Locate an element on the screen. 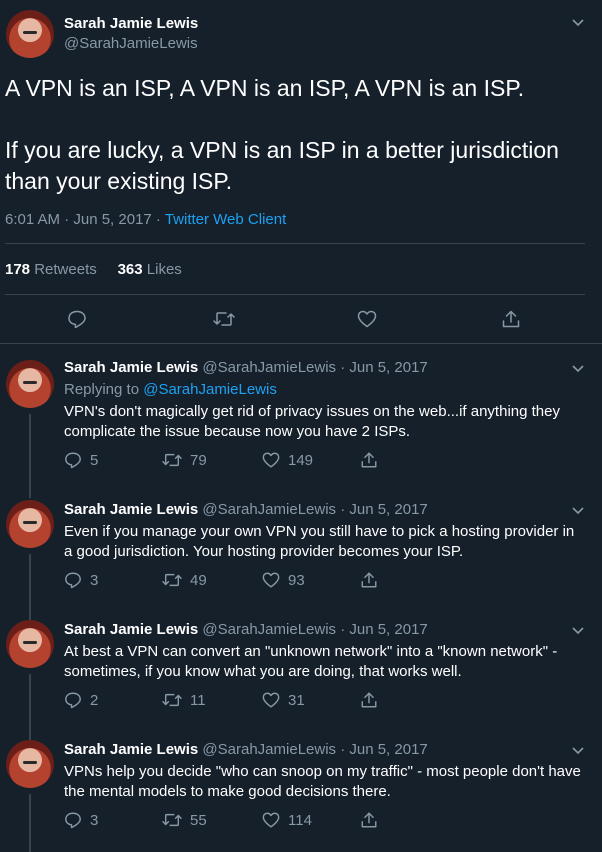  like-button: 114 is located at coordinates (287, 820).